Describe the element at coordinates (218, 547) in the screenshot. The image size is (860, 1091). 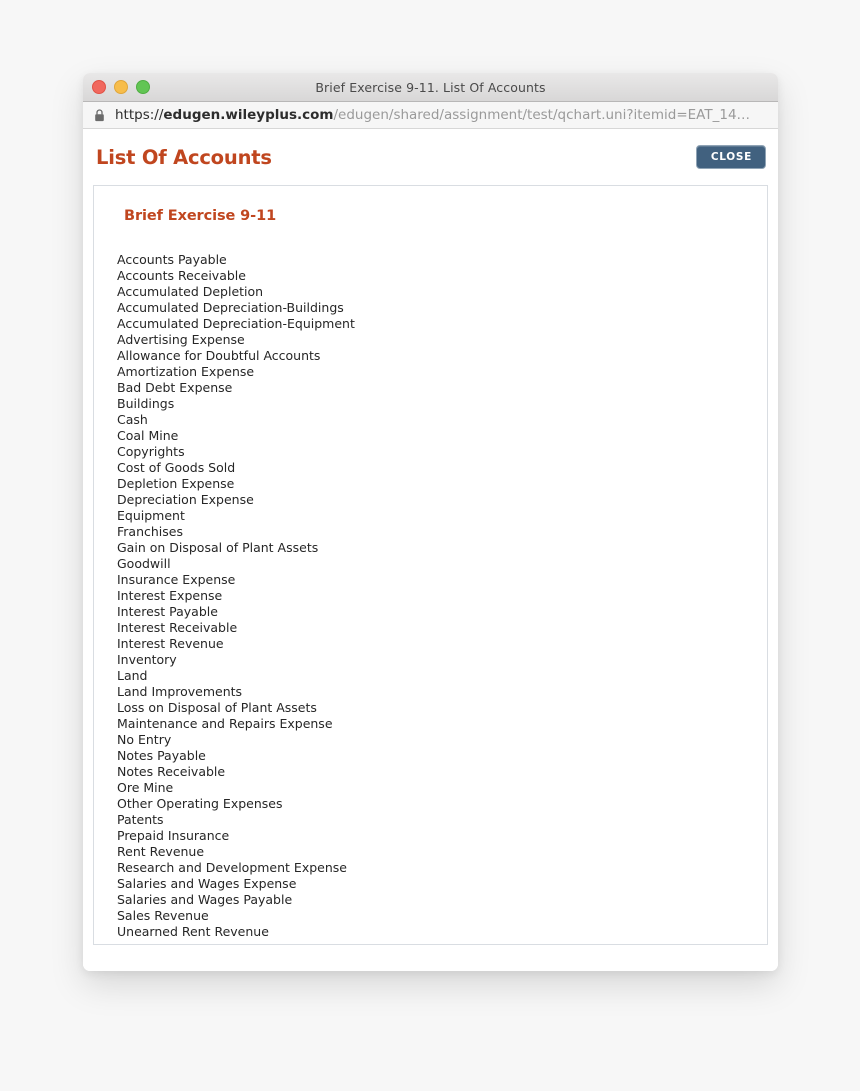
I see `list-item: Gain on Disposal of Plant Assets` at that location.